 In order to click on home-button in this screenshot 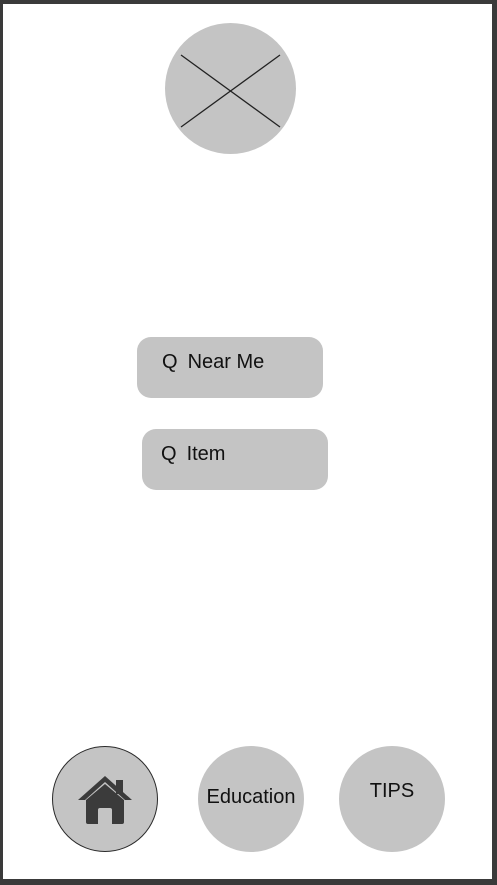, I will do `click(105, 799)`.